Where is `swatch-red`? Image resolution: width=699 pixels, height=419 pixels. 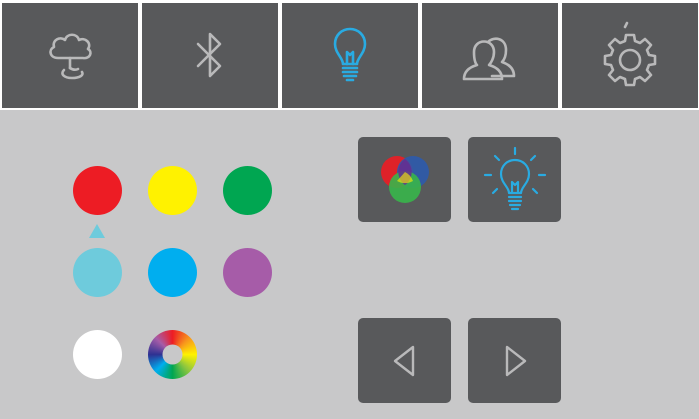
swatch-red is located at coordinates (97, 190).